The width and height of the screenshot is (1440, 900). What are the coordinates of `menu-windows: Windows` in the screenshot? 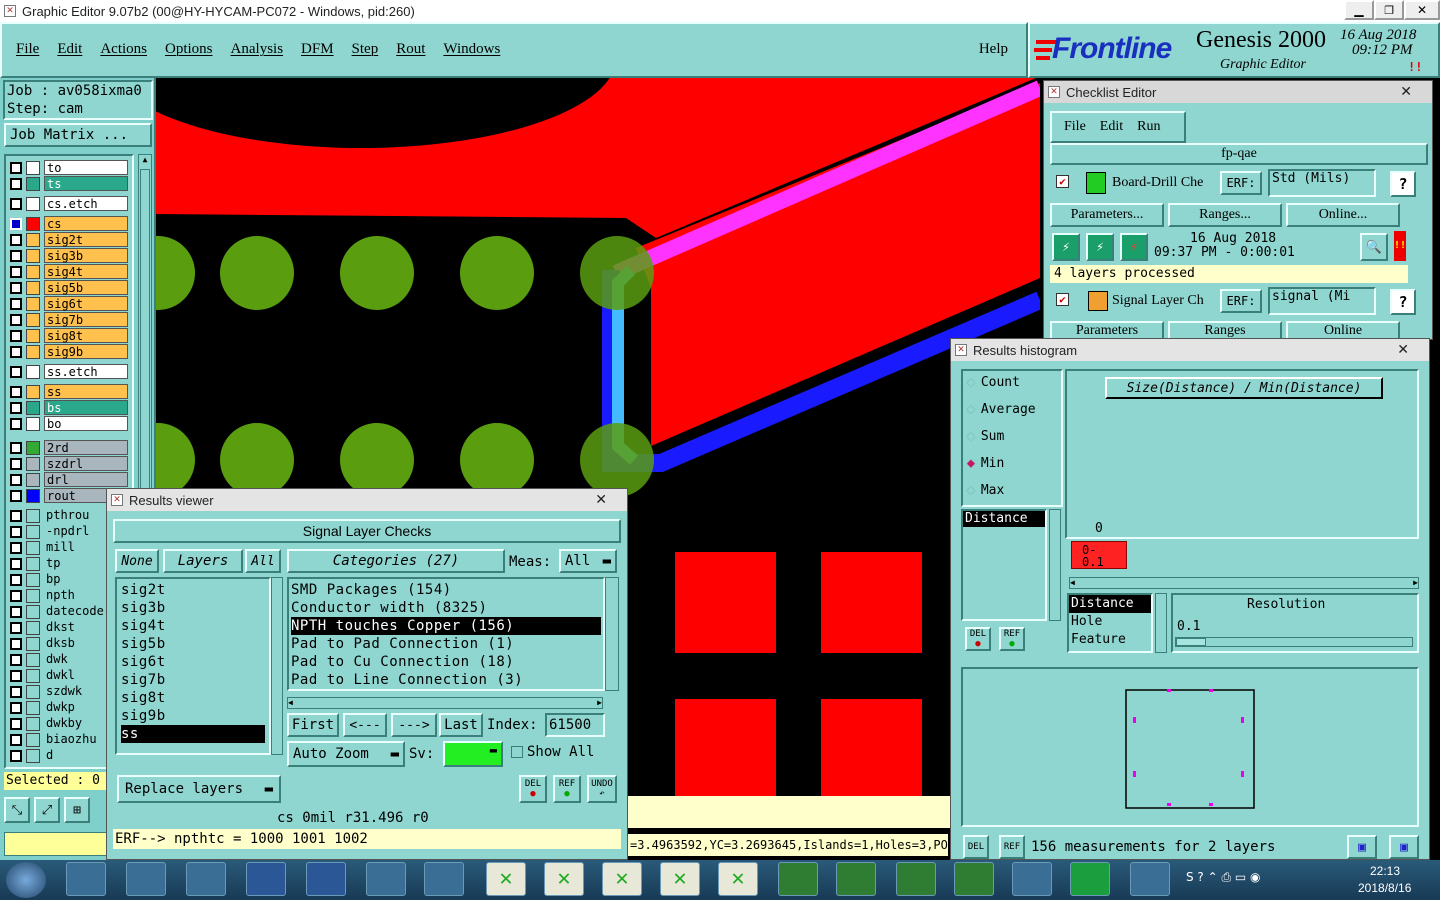 It's located at (471, 49).